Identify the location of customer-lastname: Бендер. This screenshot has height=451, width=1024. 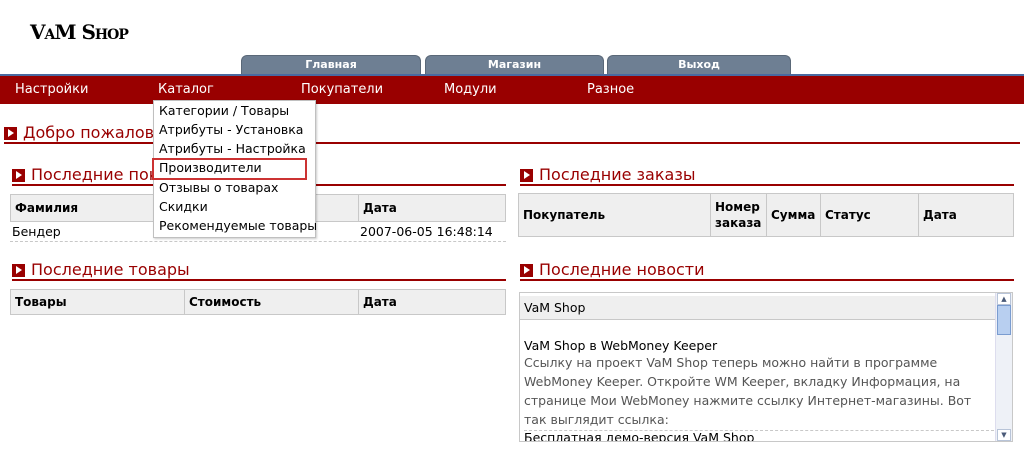
(36, 231).